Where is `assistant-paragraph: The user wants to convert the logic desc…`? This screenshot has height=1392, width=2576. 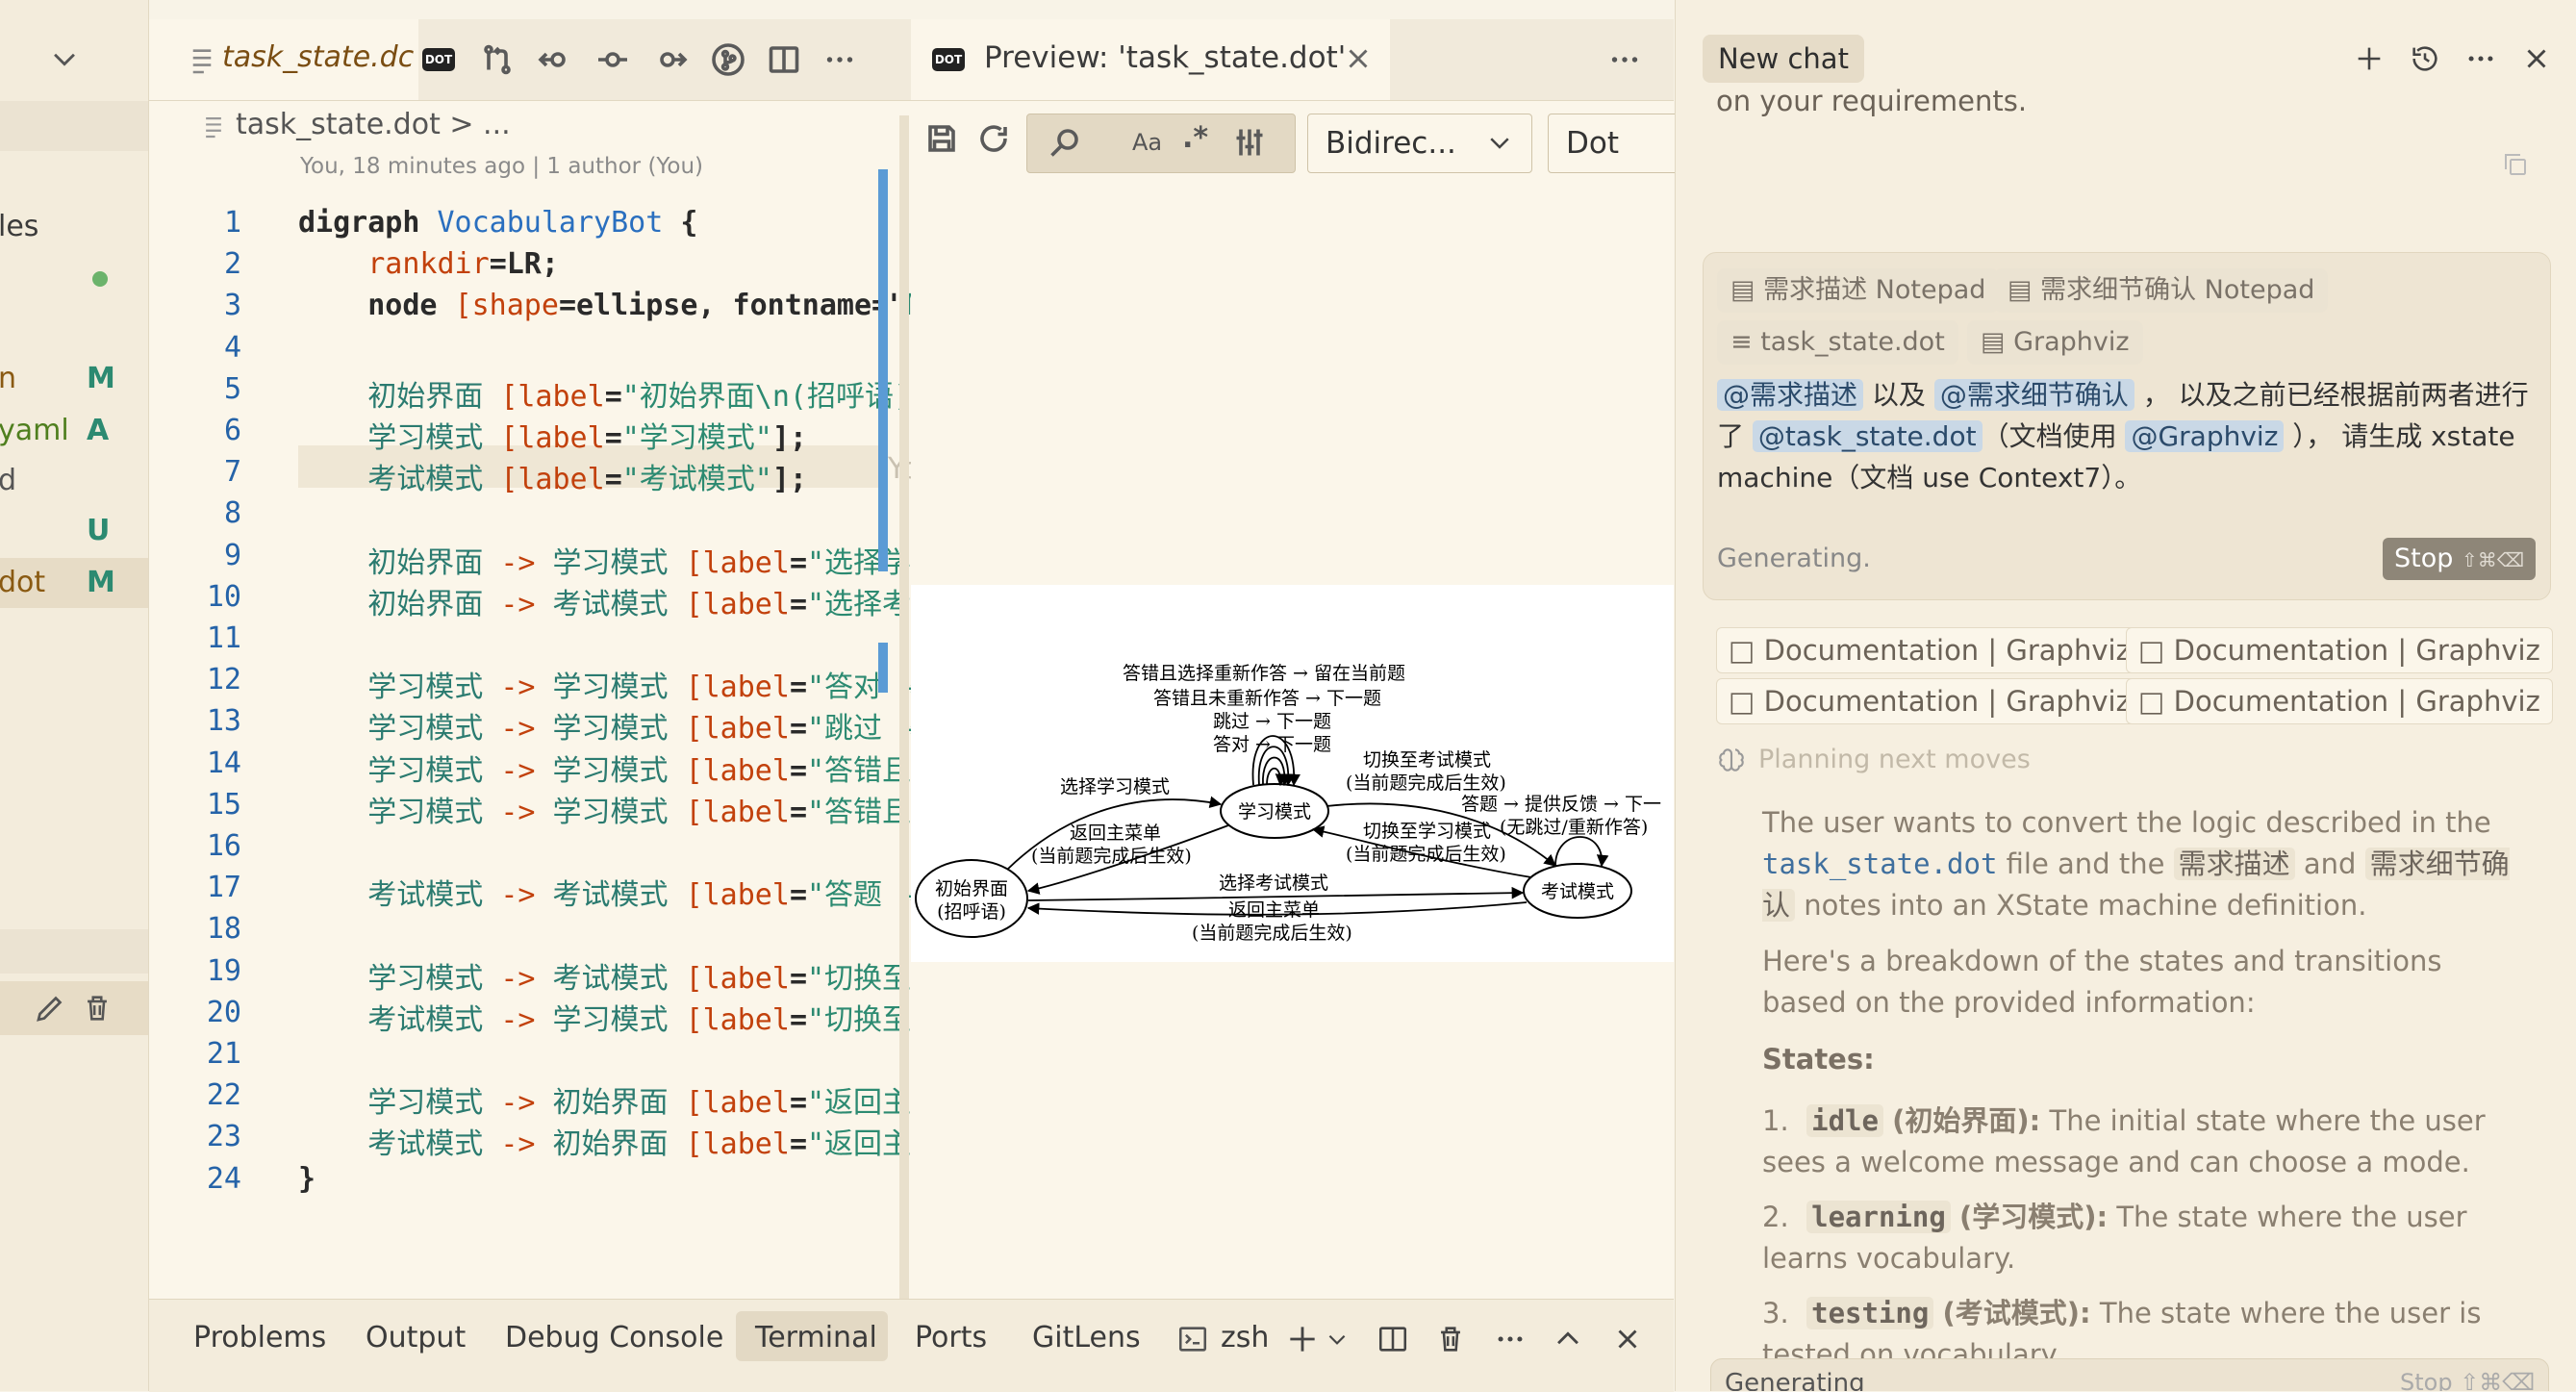
assistant-paragraph: The user wants to convert the logic desc… is located at coordinates (2147, 864).